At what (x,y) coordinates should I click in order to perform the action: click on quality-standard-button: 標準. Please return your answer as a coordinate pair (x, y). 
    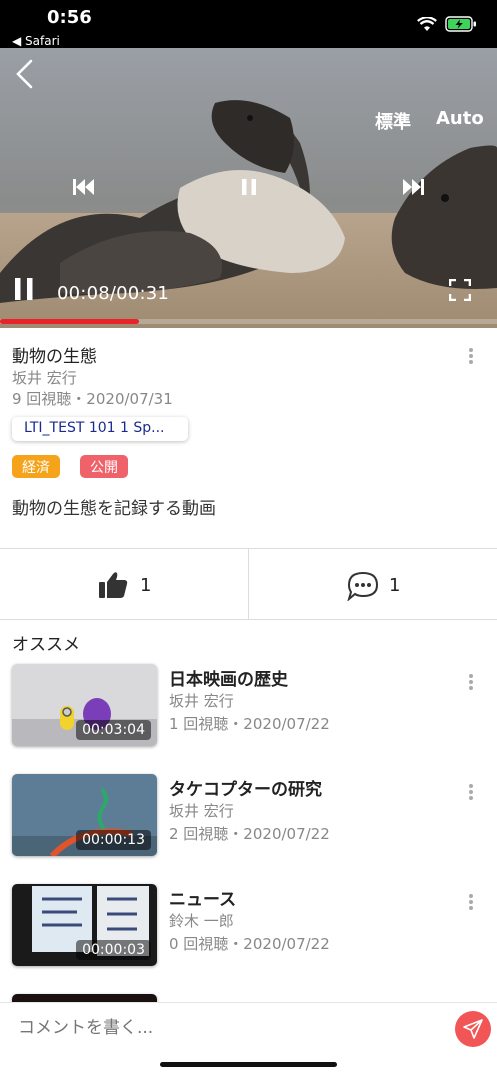
    Looking at the image, I should click on (393, 121).